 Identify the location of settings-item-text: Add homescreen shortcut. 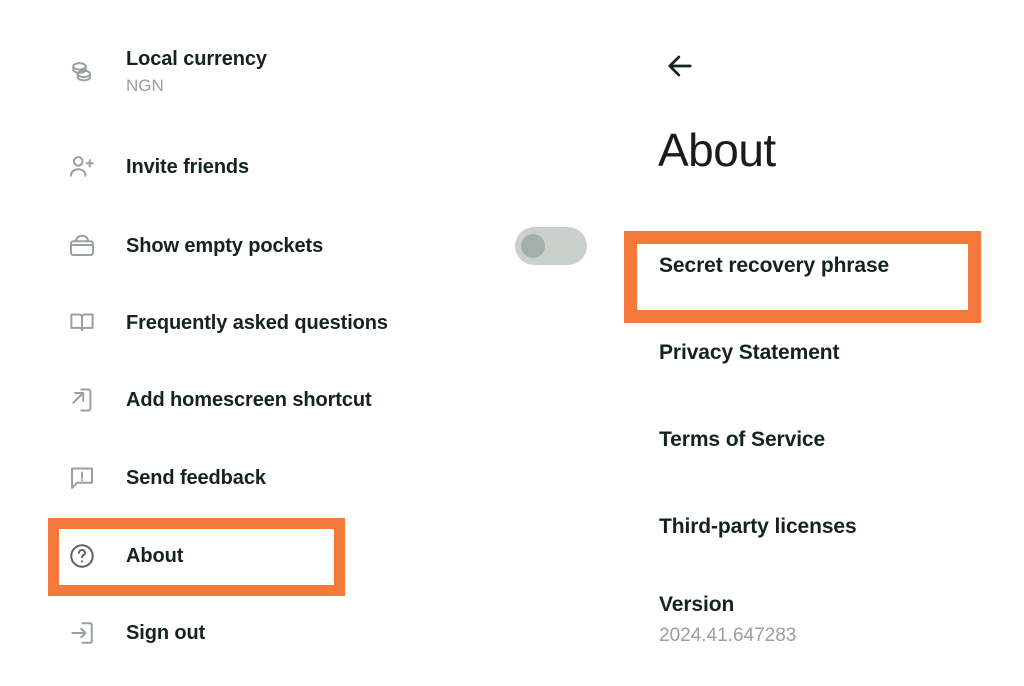
(249, 400).